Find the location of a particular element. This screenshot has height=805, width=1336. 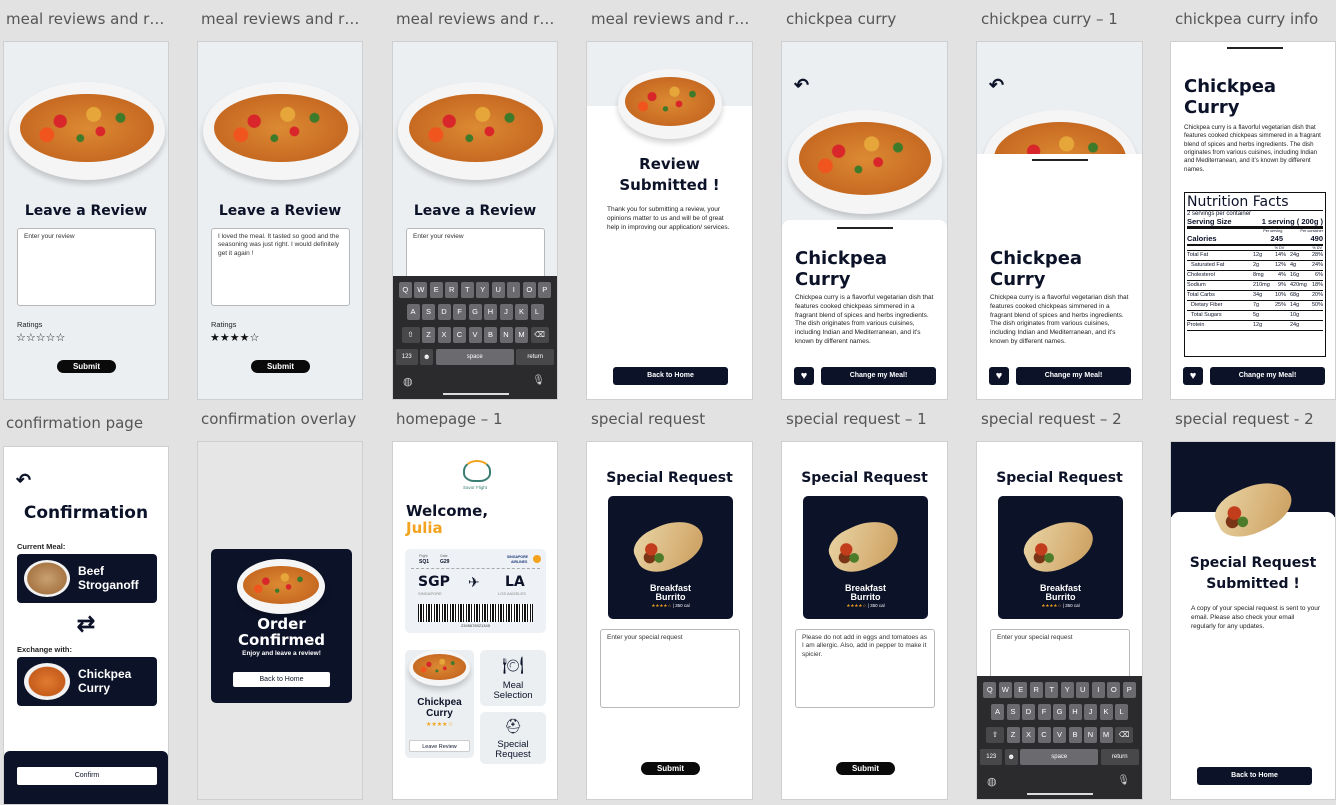

special-request-tile: ⛑ Special Request is located at coordinates (513, 738).